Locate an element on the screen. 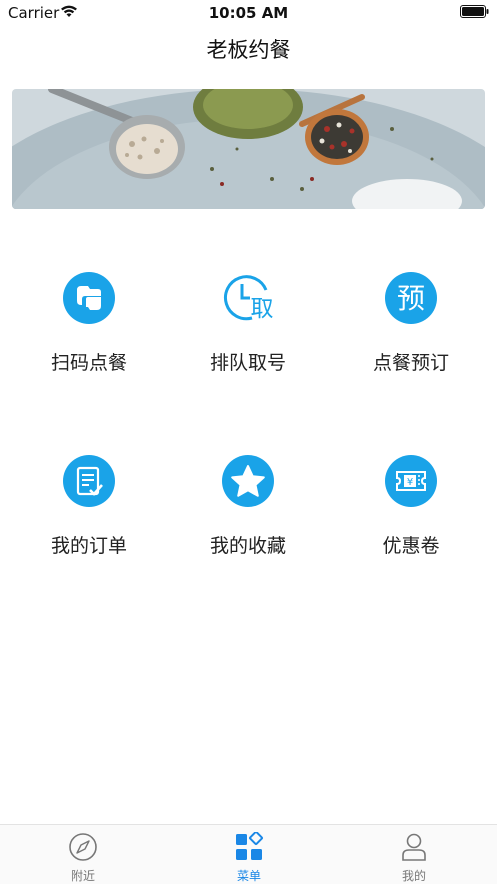 The height and width of the screenshot is (884, 497). tab-mine: 我的 is located at coordinates (414, 854).